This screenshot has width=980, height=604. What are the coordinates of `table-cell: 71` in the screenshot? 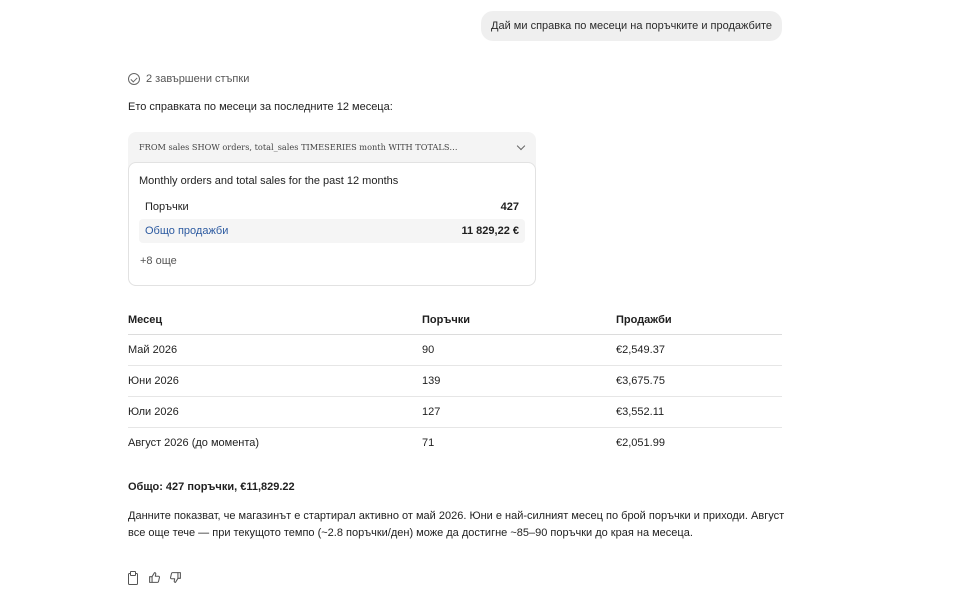 It's located at (428, 442).